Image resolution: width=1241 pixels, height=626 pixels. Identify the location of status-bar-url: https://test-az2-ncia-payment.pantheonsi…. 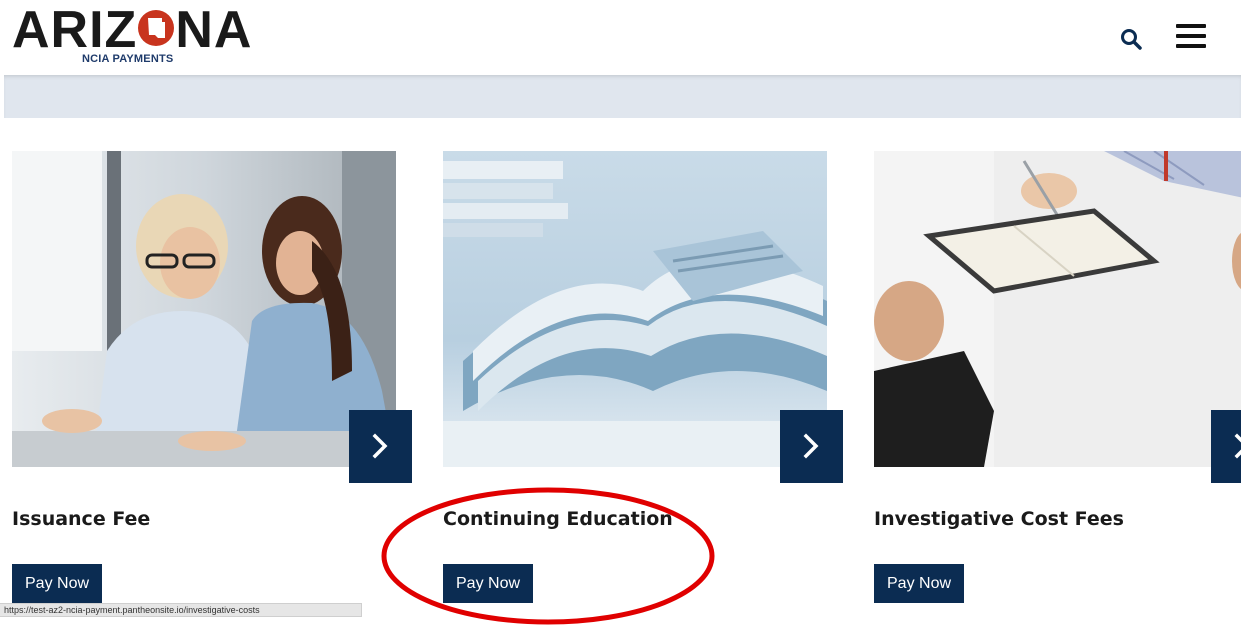
(181, 610).